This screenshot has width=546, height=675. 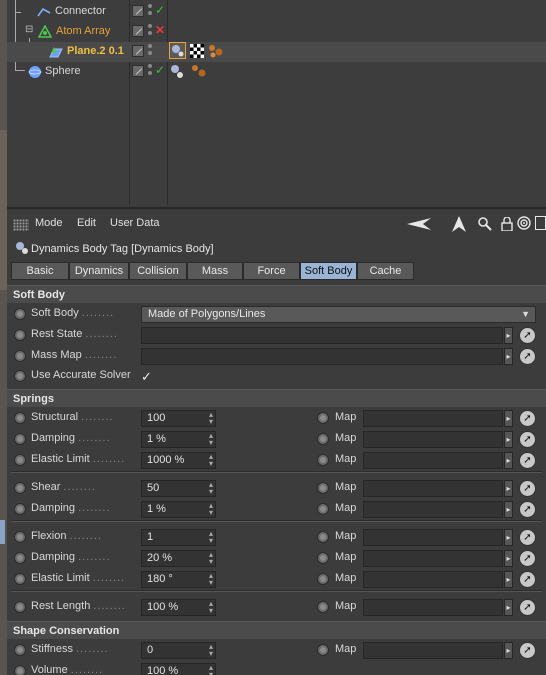 What do you see at coordinates (146, 377) in the screenshot?
I see `use-accurate-solver-checkbox: ✓` at bounding box center [146, 377].